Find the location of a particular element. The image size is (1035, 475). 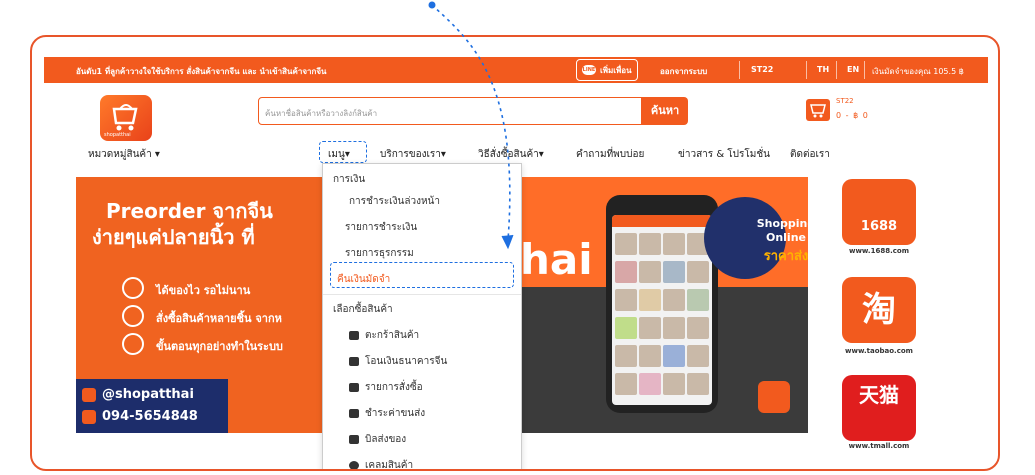

search-button: ค้นหา is located at coordinates (665, 111).